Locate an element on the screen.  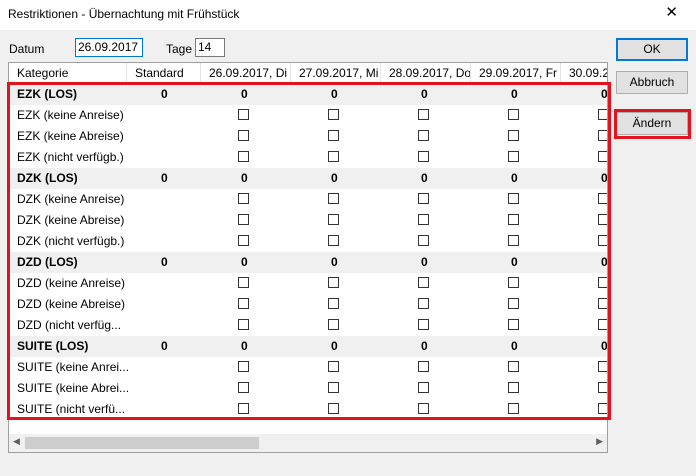
column-header: 29.09.2017, Fr is located at coordinates (516, 73).